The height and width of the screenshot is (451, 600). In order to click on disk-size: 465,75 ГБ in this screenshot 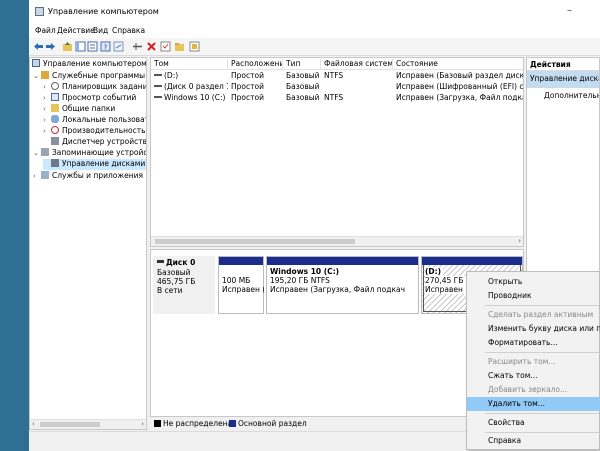, I will do `click(176, 281)`.